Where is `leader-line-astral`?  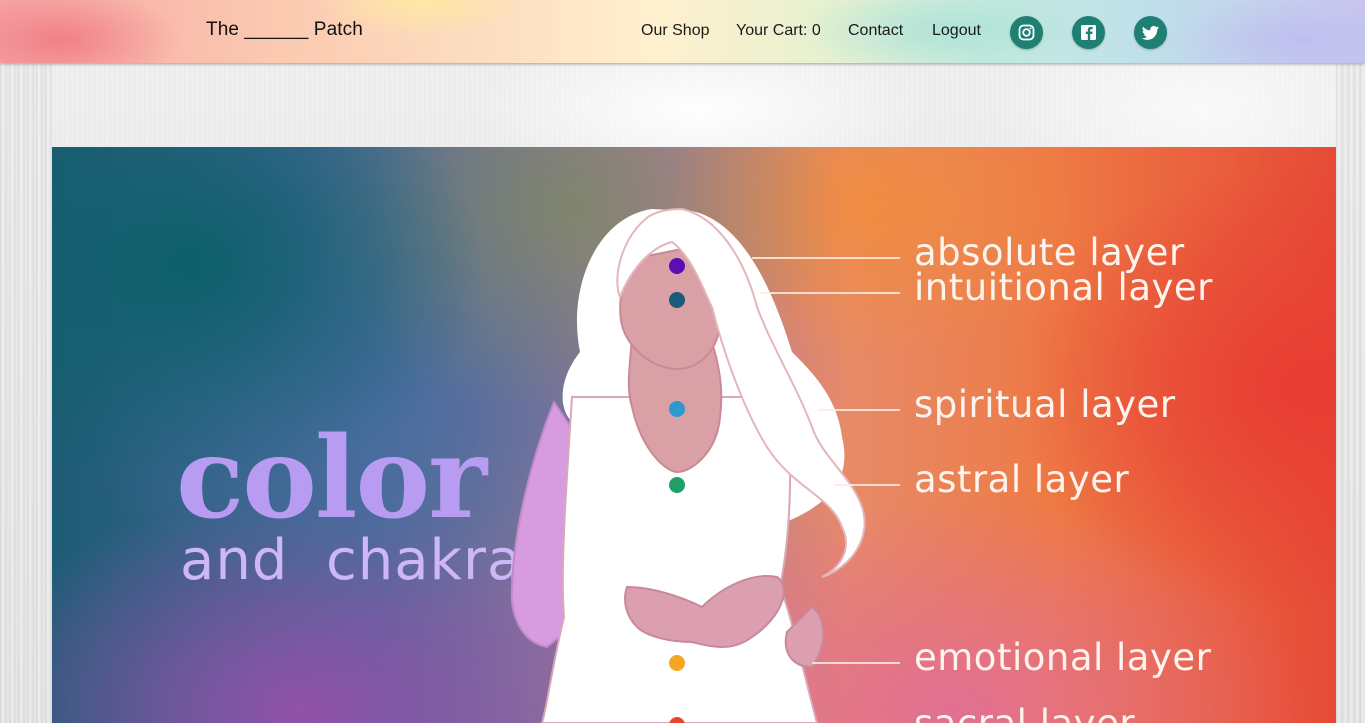 leader-line-astral is located at coordinates (867, 485).